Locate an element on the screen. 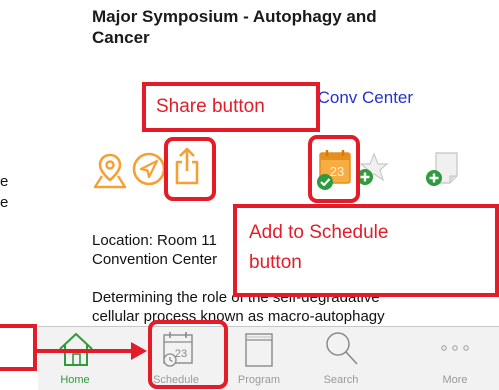 Image resolution: width=499 pixels, height=390 pixels. tab-program: Program is located at coordinates (259, 358).